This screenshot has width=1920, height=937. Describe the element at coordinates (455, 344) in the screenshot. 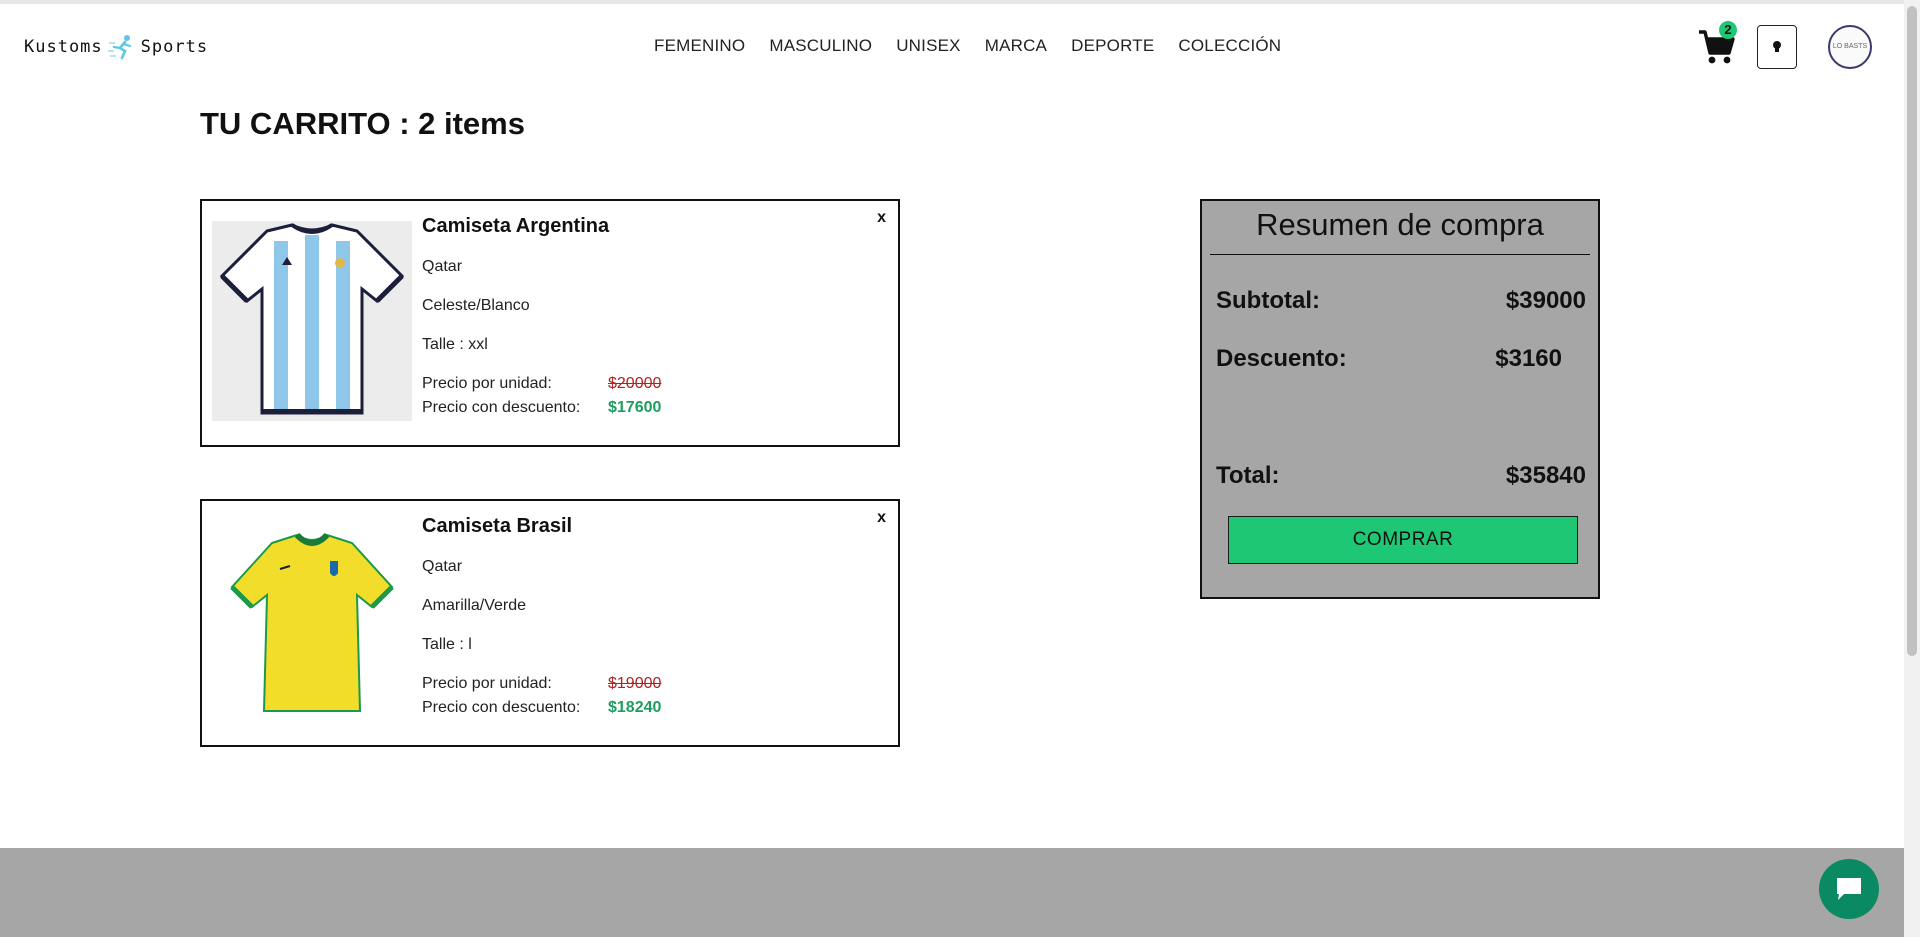

I see `item-size: Talle : xxl` at that location.